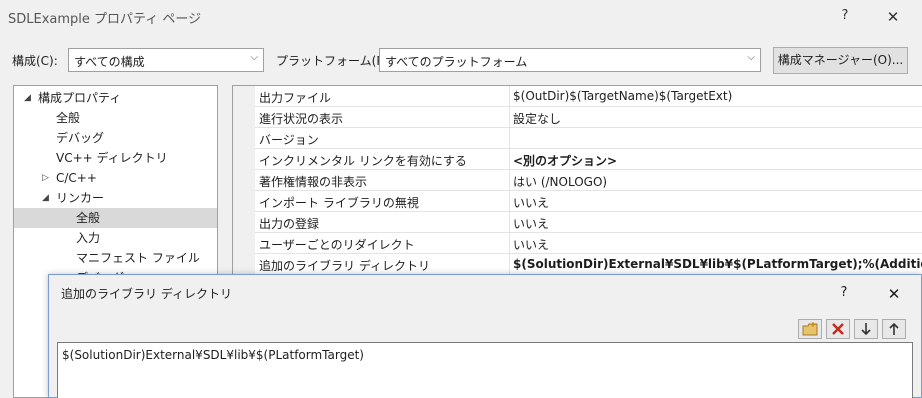  What do you see at coordinates (289, 224) in the screenshot?
I see `property-name: 出力の登録` at bounding box center [289, 224].